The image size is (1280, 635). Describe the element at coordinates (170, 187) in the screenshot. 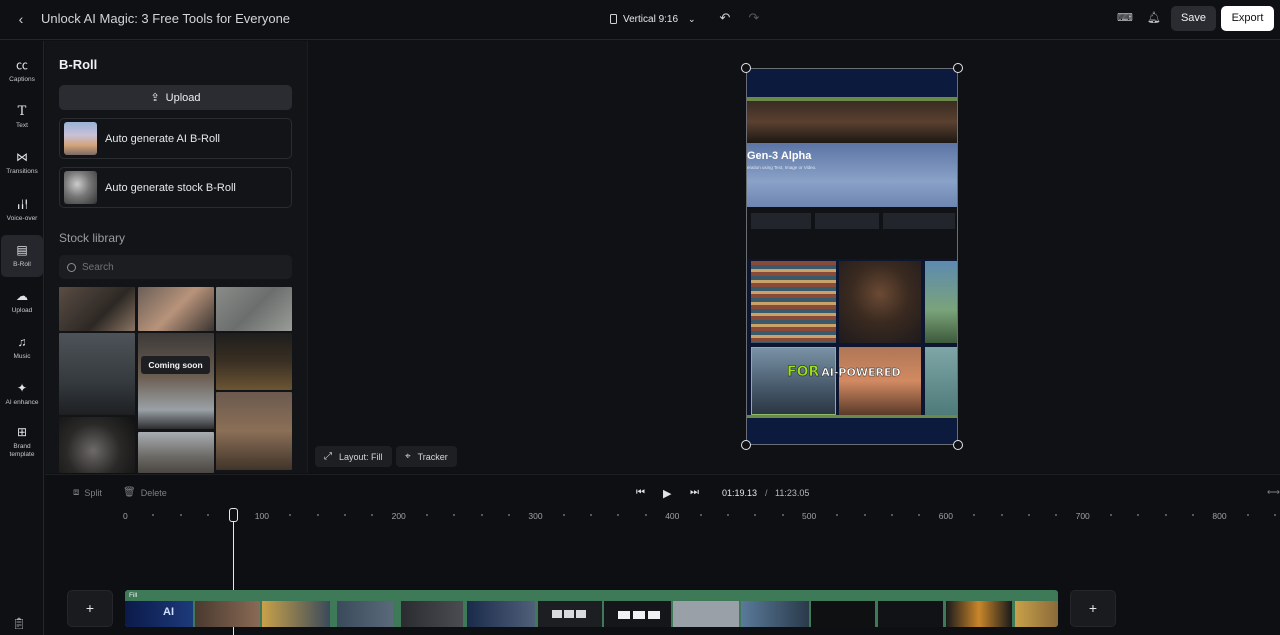

I see `auto-stock-label: Auto generate stock B-Roll` at that location.